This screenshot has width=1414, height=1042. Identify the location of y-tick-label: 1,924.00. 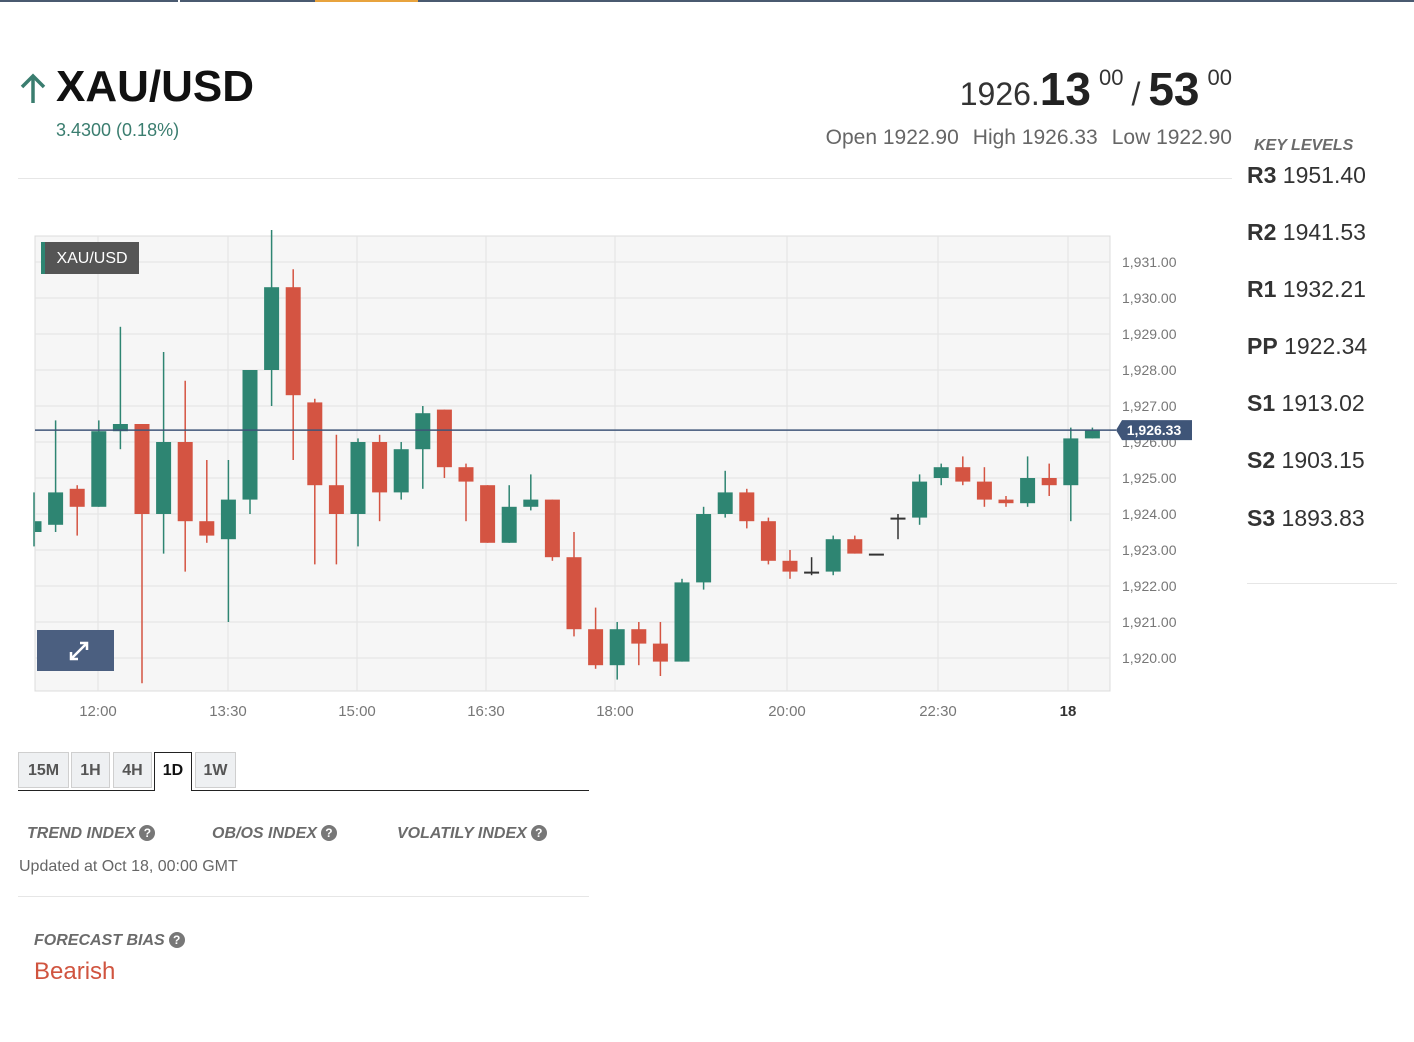
(1149, 514).